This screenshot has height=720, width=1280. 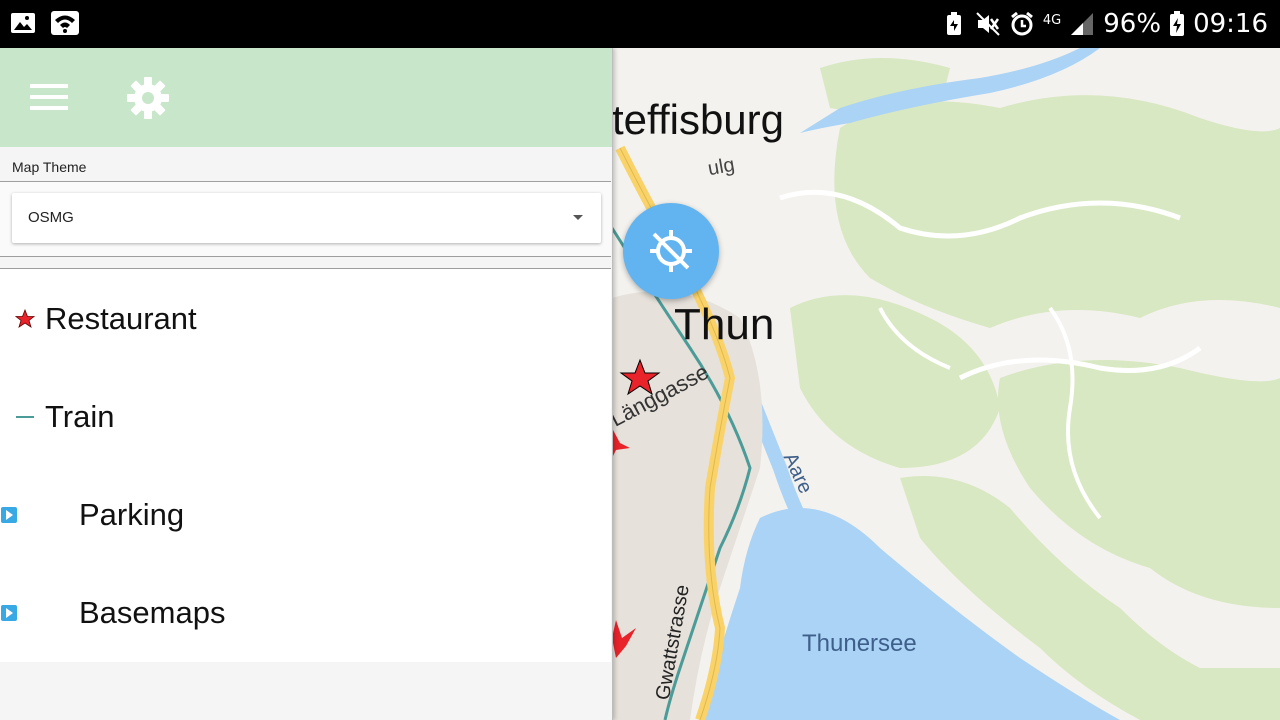 What do you see at coordinates (953, 23) in the screenshot?
I see `battery-saver-icon` at bounding box center [953, 23].